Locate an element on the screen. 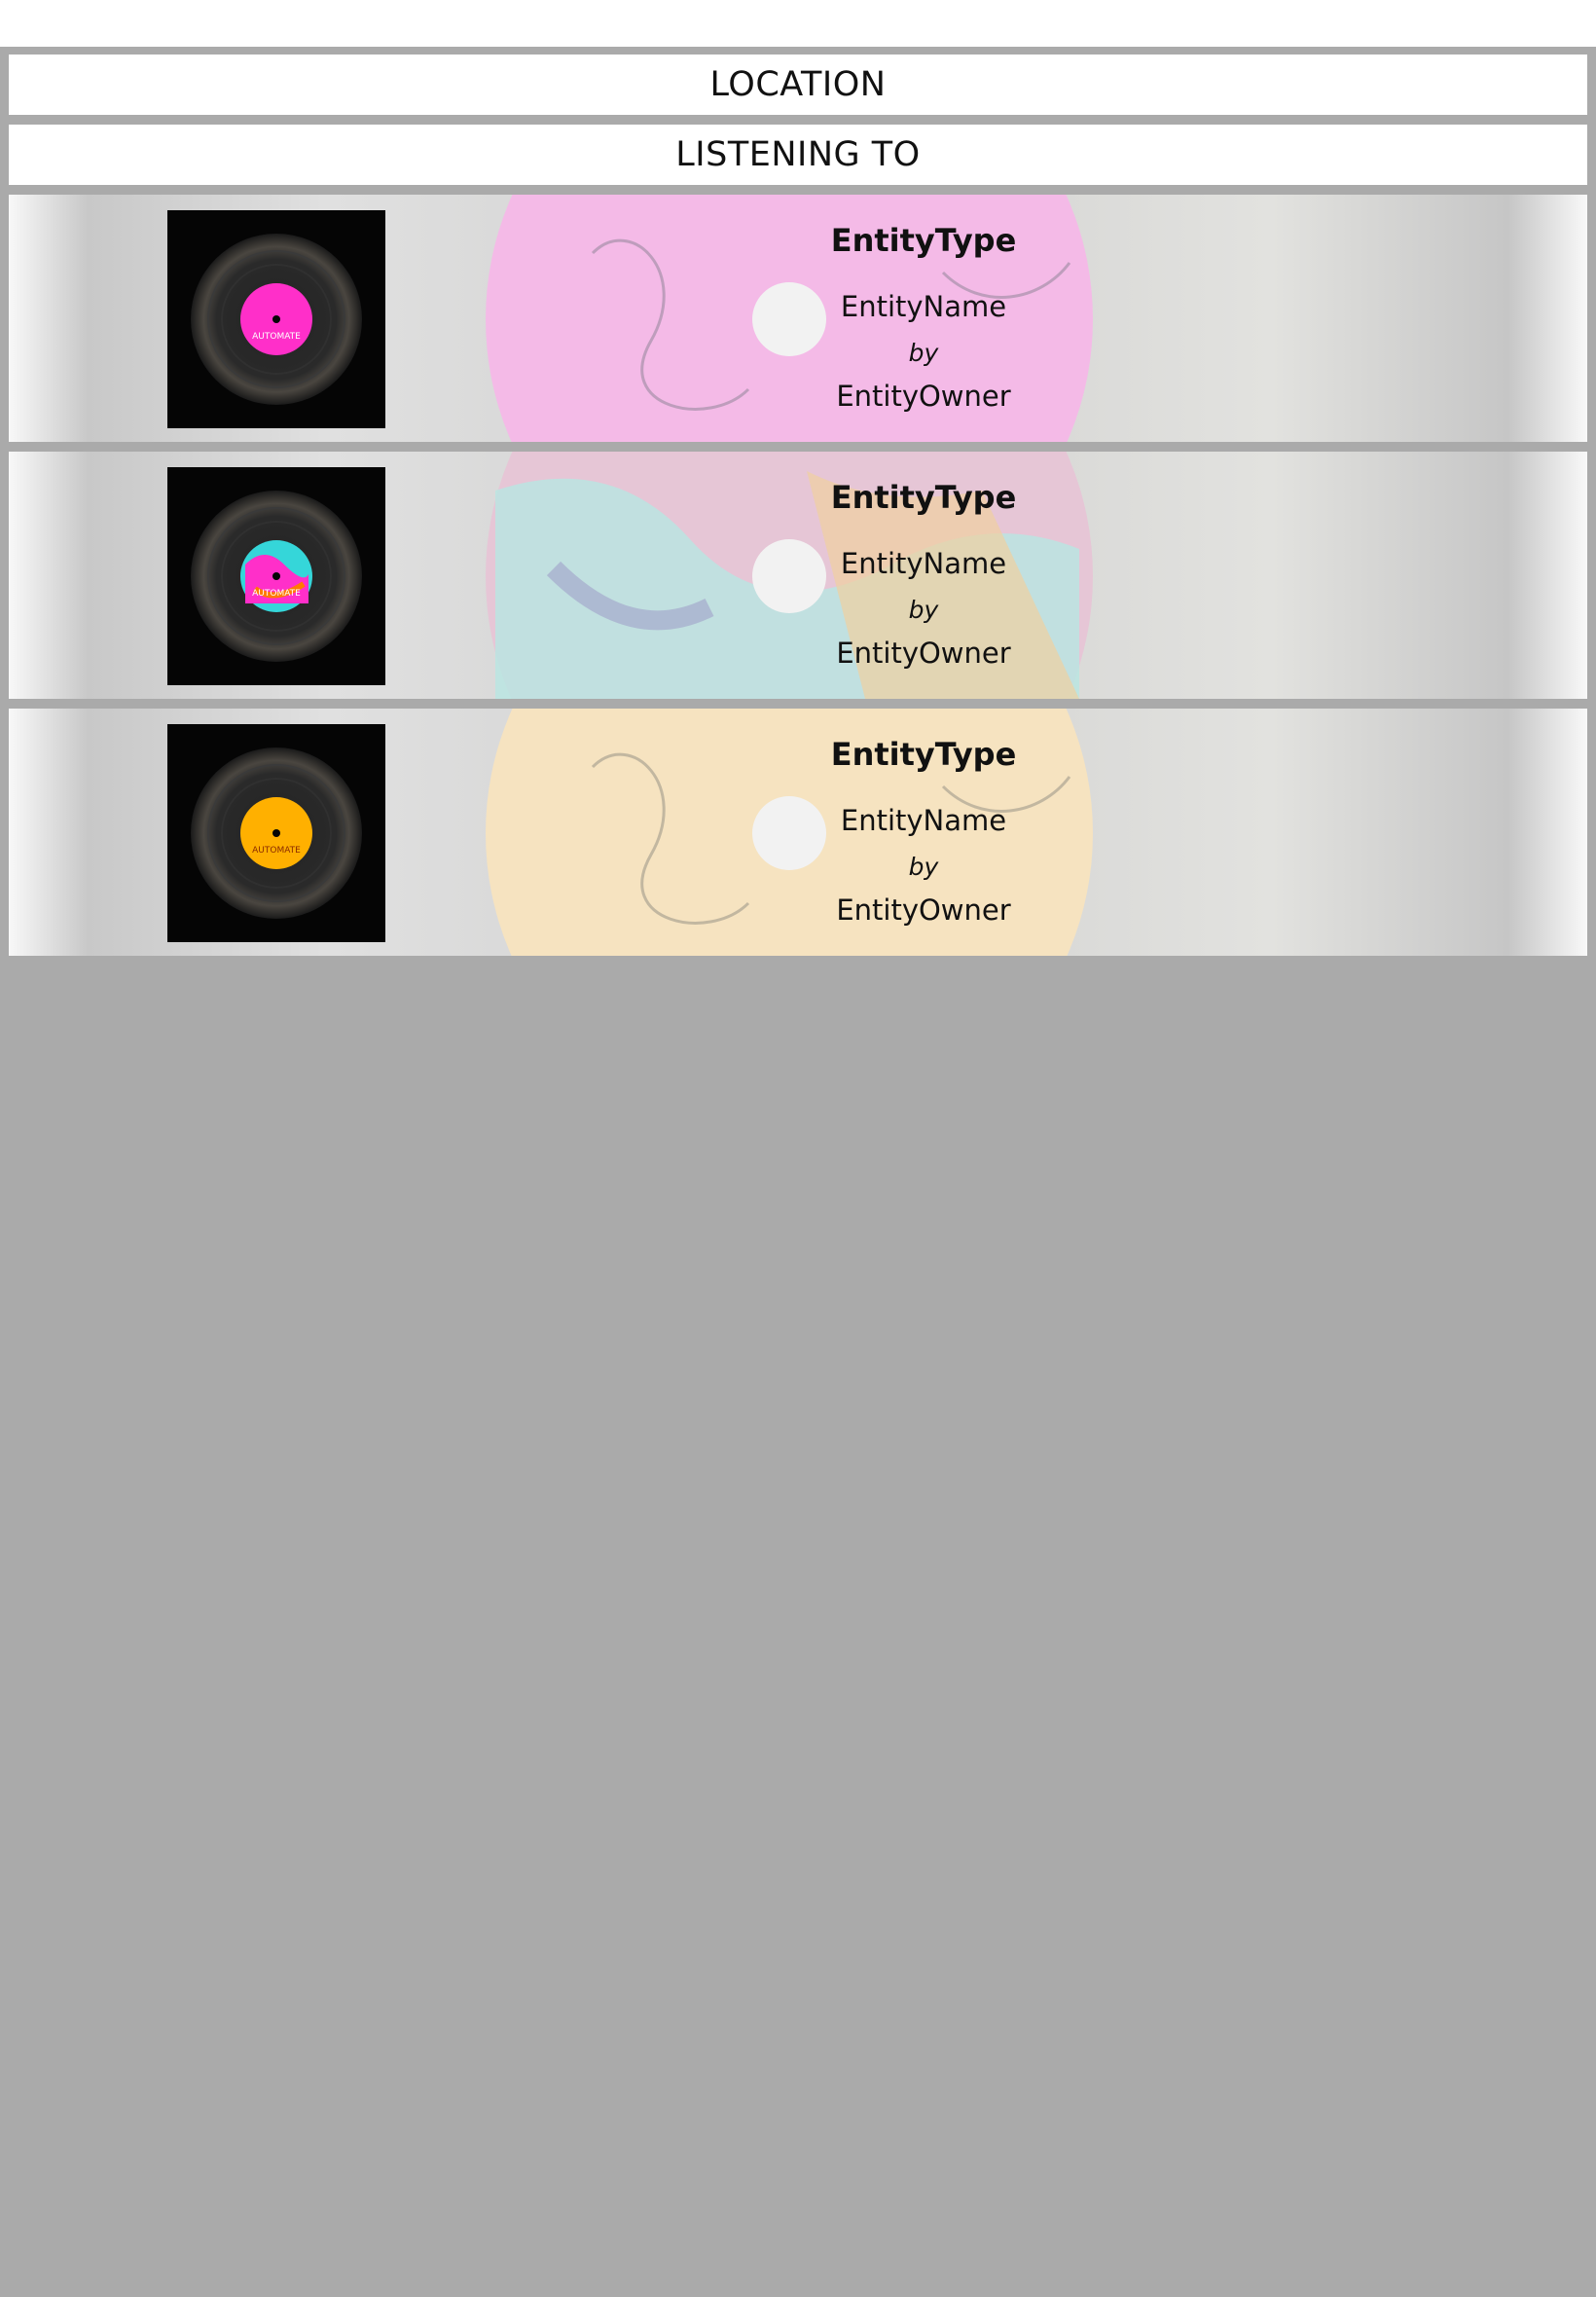 The height and width of the screenshot is (2297, 1596). listening-to-header: LISTENING TO is located at coordinates (798, 155).